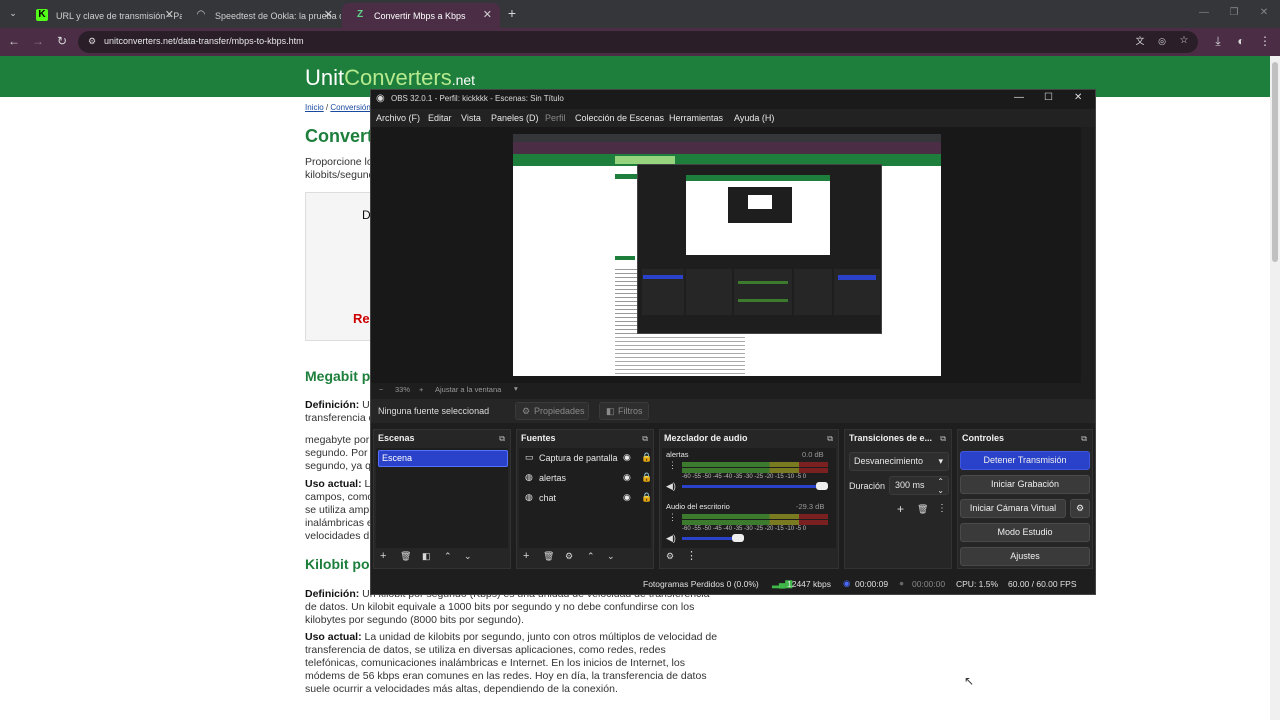  What do you see at coordinates (1025, 532) in the screenshot?
I see `studio-mode-button: Modo Estudio` at bounding box center [1025, 532].